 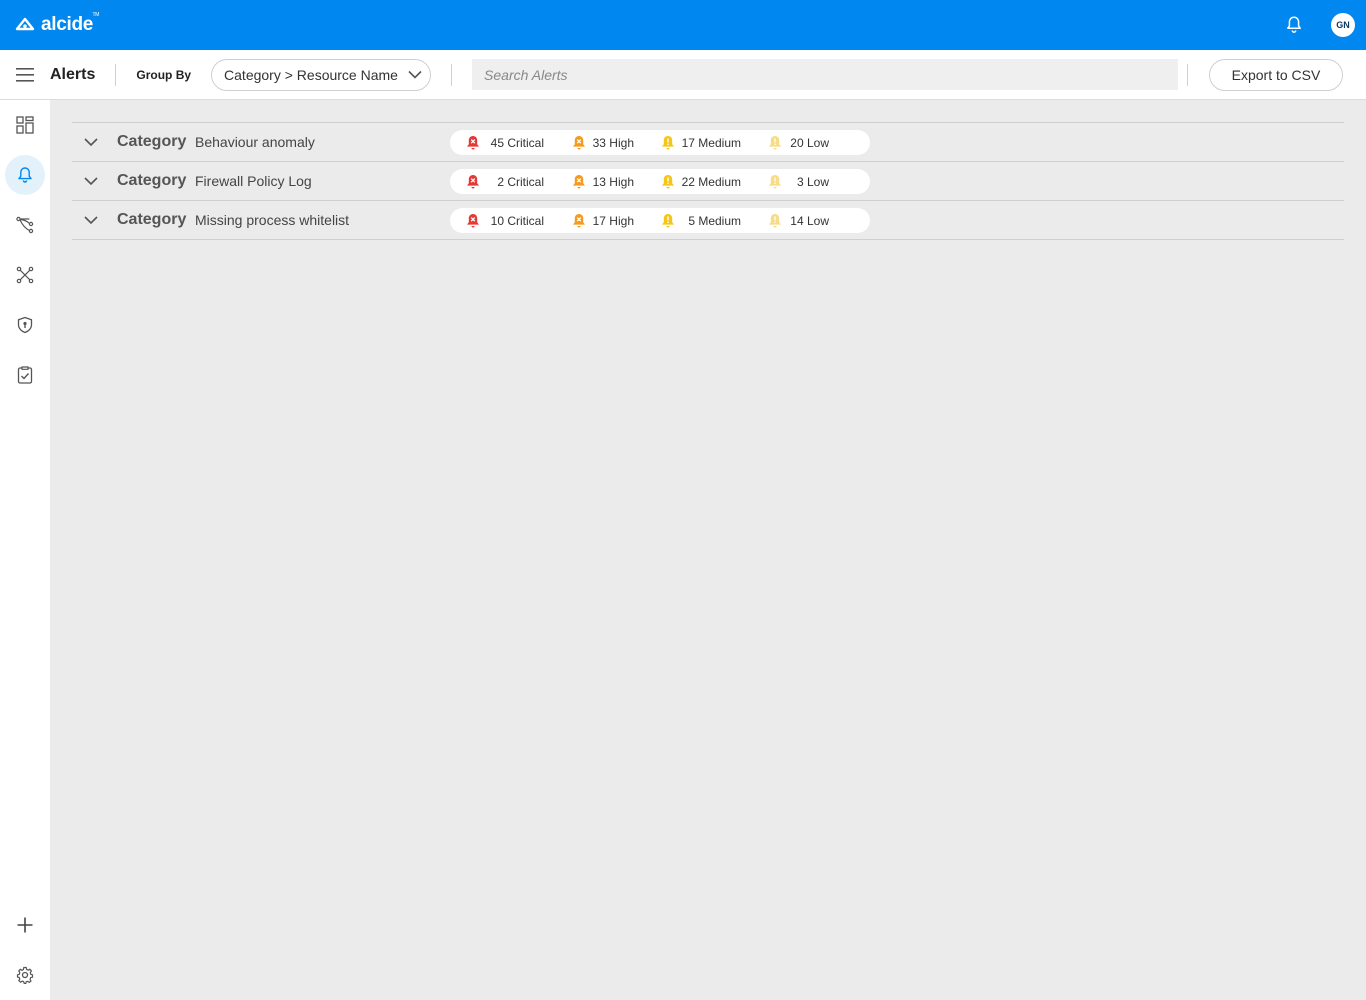 I want to click on critical-count: 45 Critical, so click(x=505, y=142).